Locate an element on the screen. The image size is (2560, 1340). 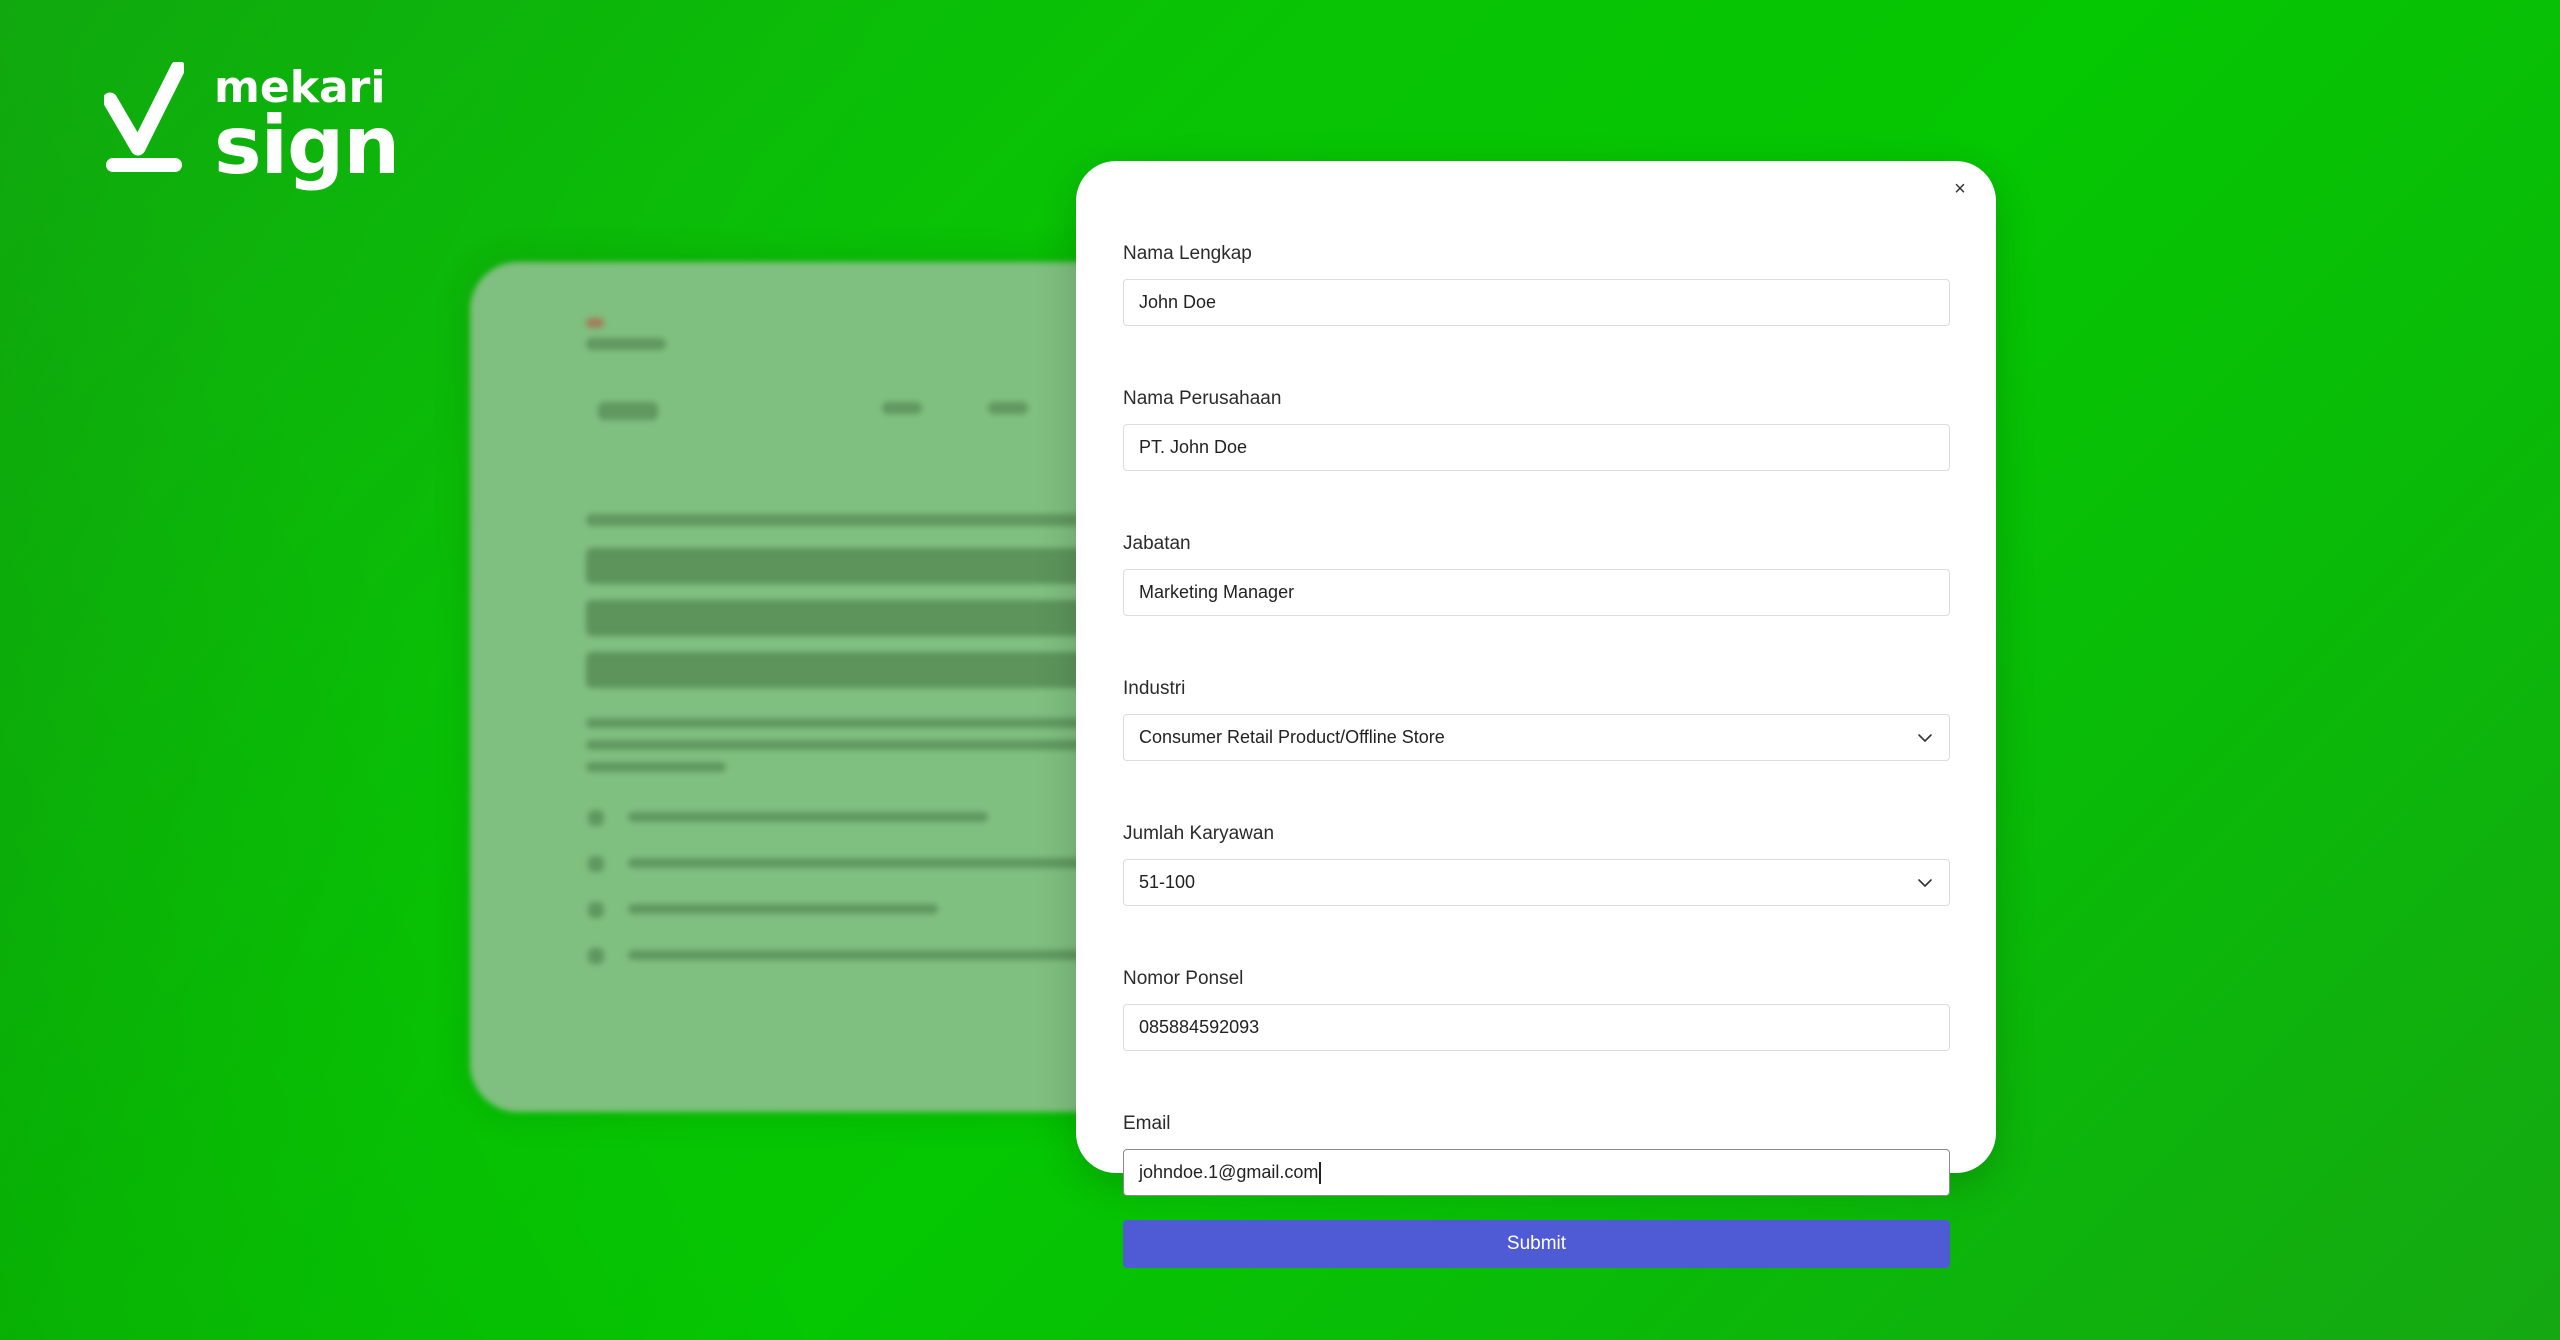
field-label: Jabatan is located at coordinates (1157, 543).